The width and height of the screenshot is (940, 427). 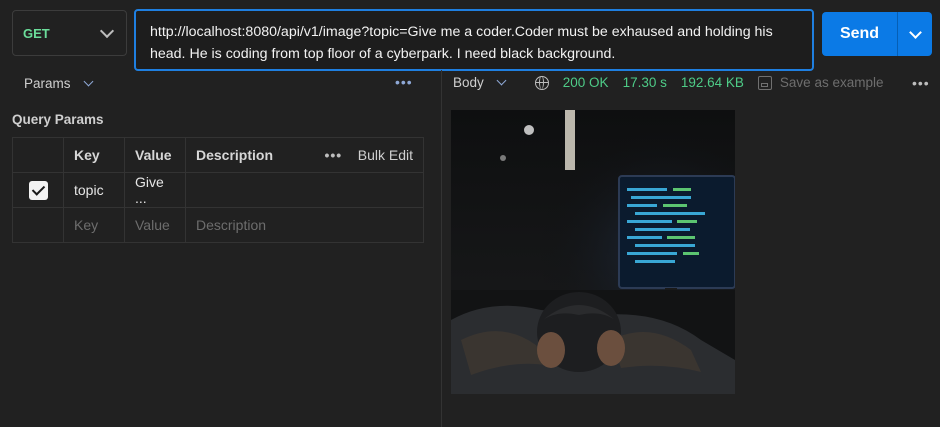 What do you see at coordinates (645, 82) in the screenshot?
I see `response-time: 17.30 s` at bounding box center [645, 82].